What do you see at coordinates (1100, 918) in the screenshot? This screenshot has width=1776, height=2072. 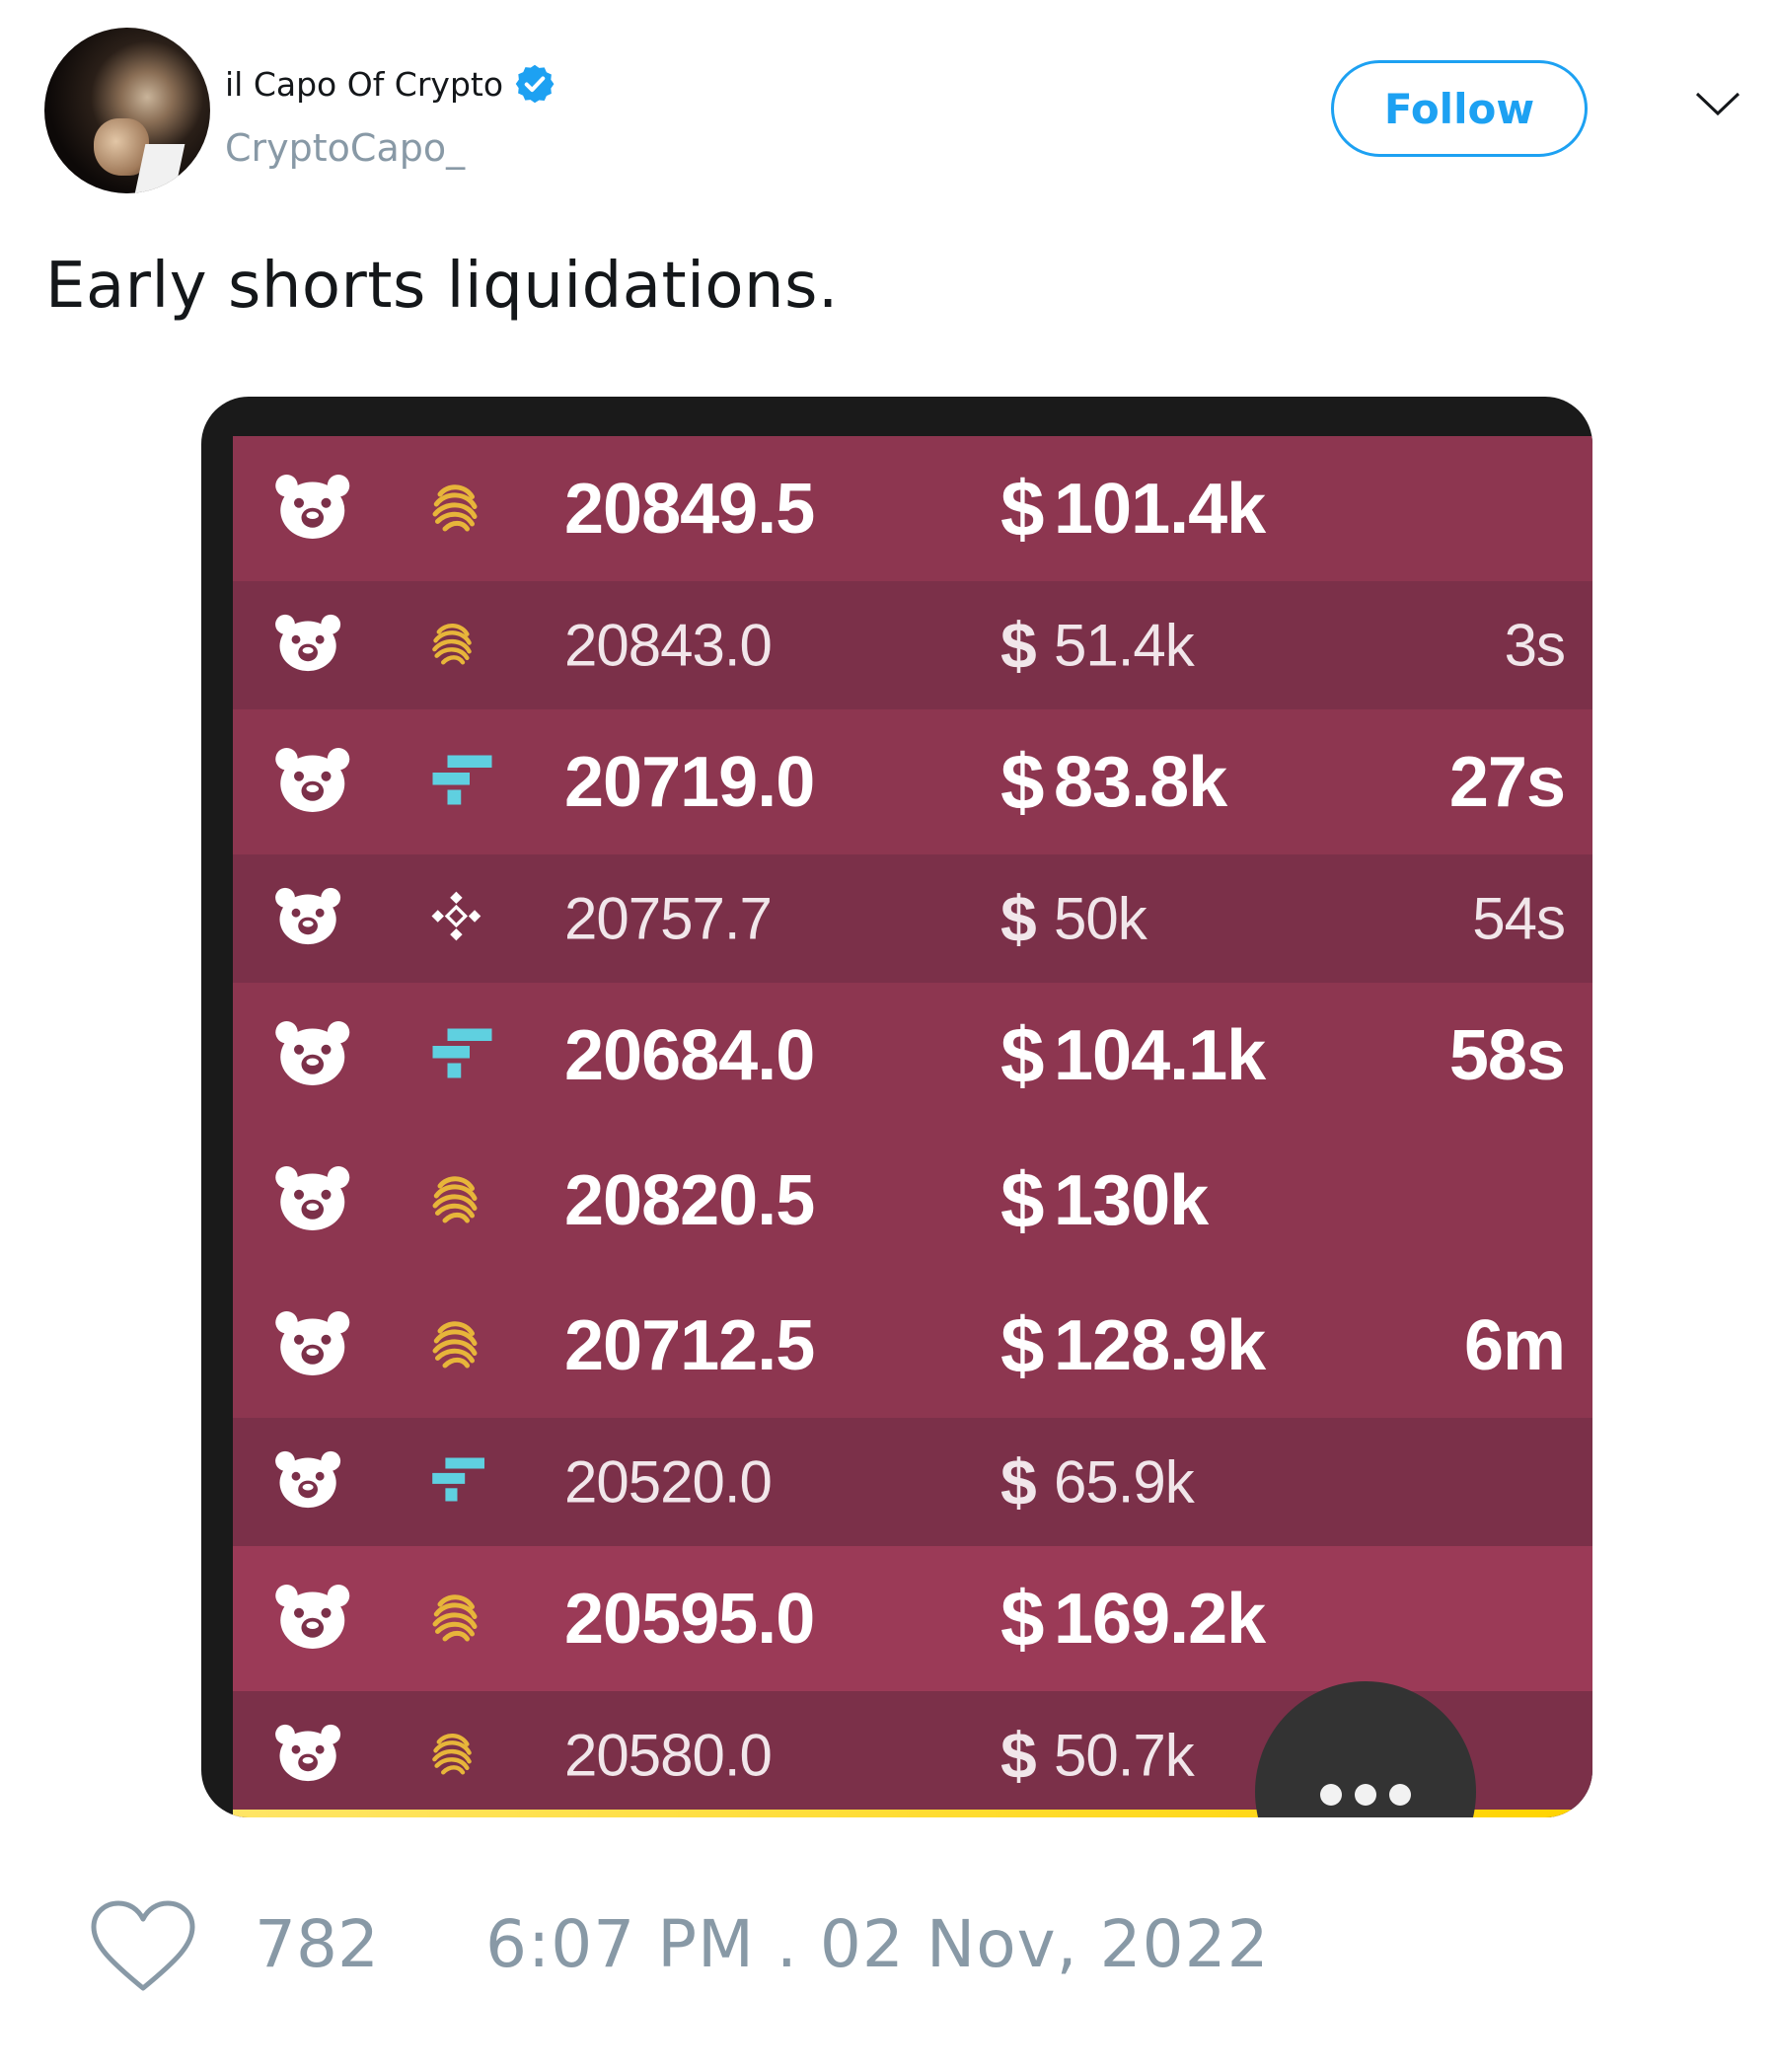 I see `liquidation-amount: 50k` at bounding box center [1100, 918].